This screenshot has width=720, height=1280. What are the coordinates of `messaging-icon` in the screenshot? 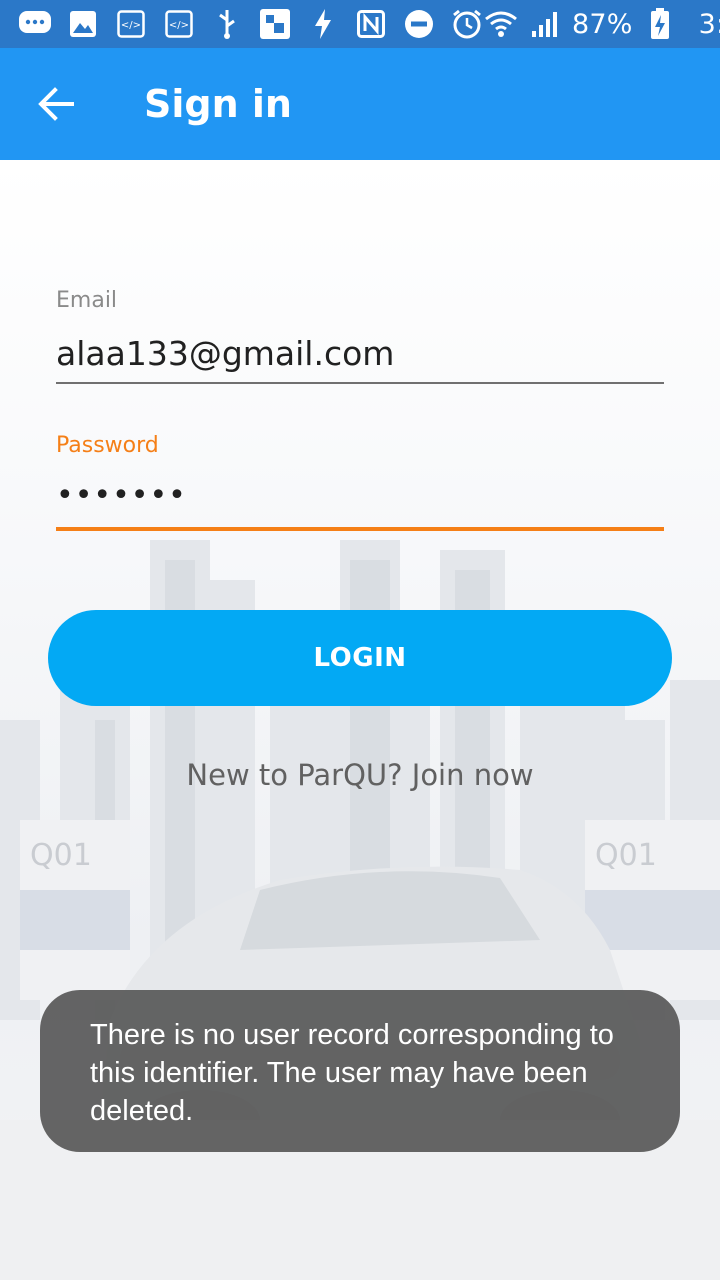 It's located at (35, 24).